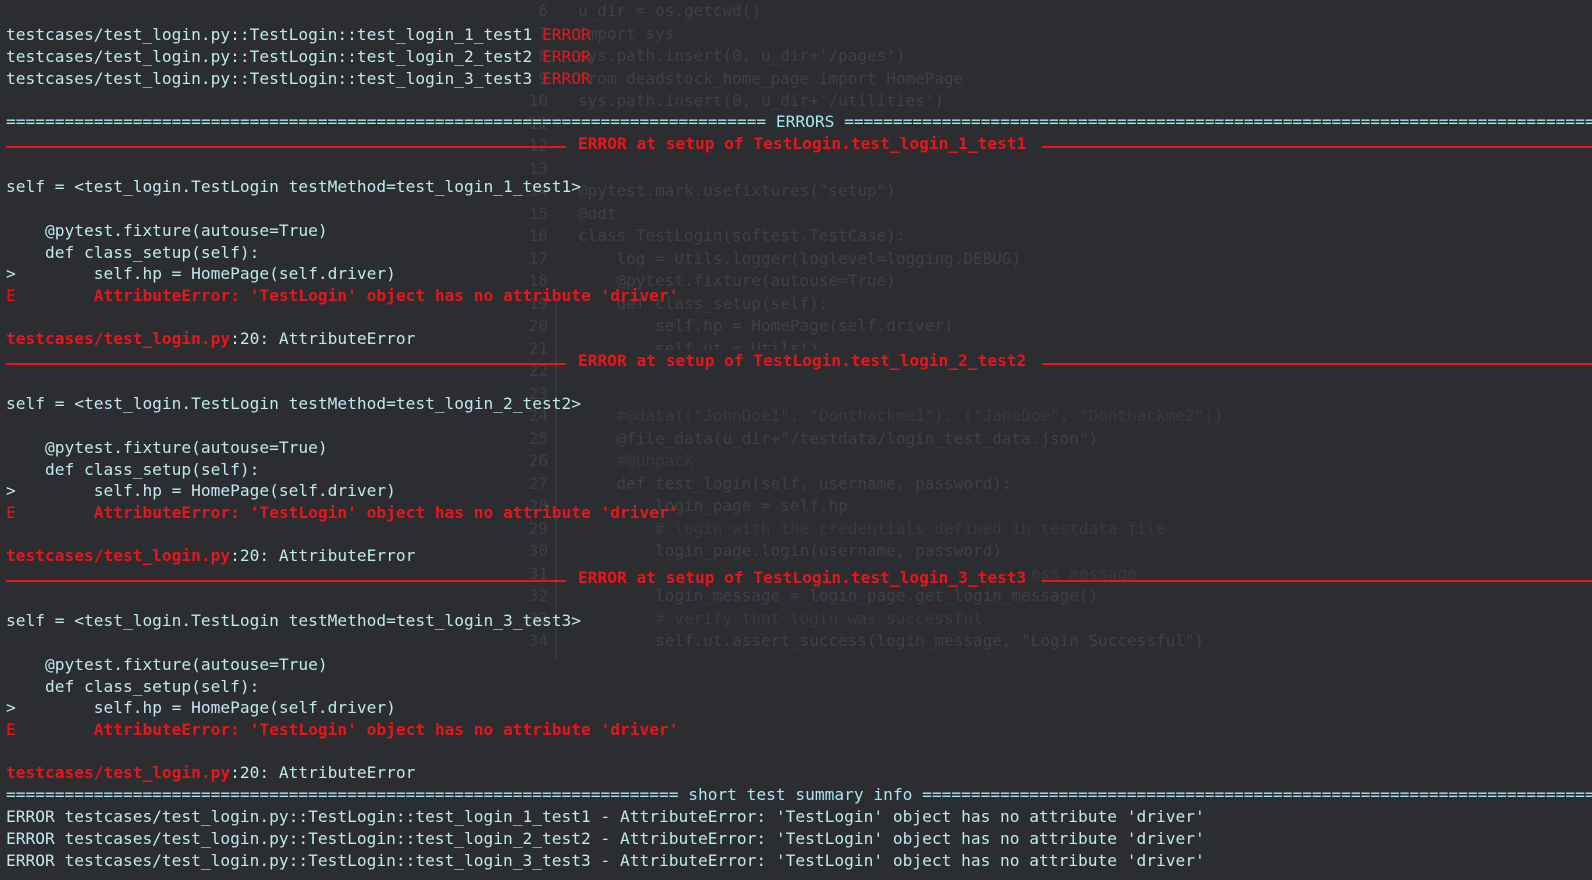 Image resolution: width=1592 pixels, height=880 pixels. Describe the element at coordinates (670, 10) in the screenshot. I see `editor-code-line: u_dir = os.getcwd()` at that location.